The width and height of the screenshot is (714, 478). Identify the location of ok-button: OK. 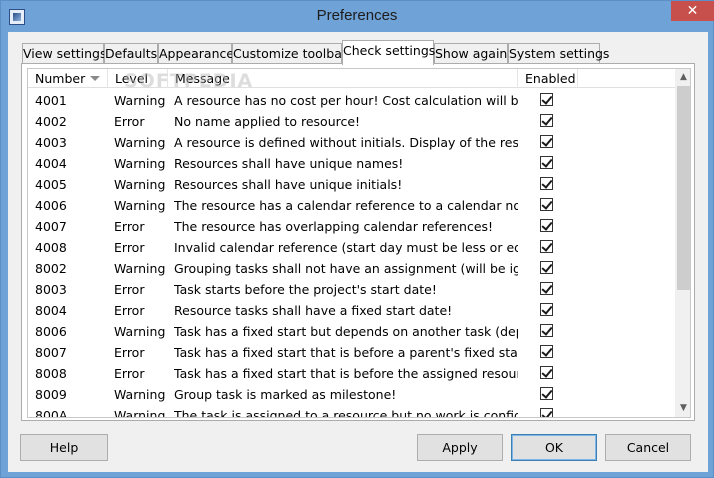
(554, 447).